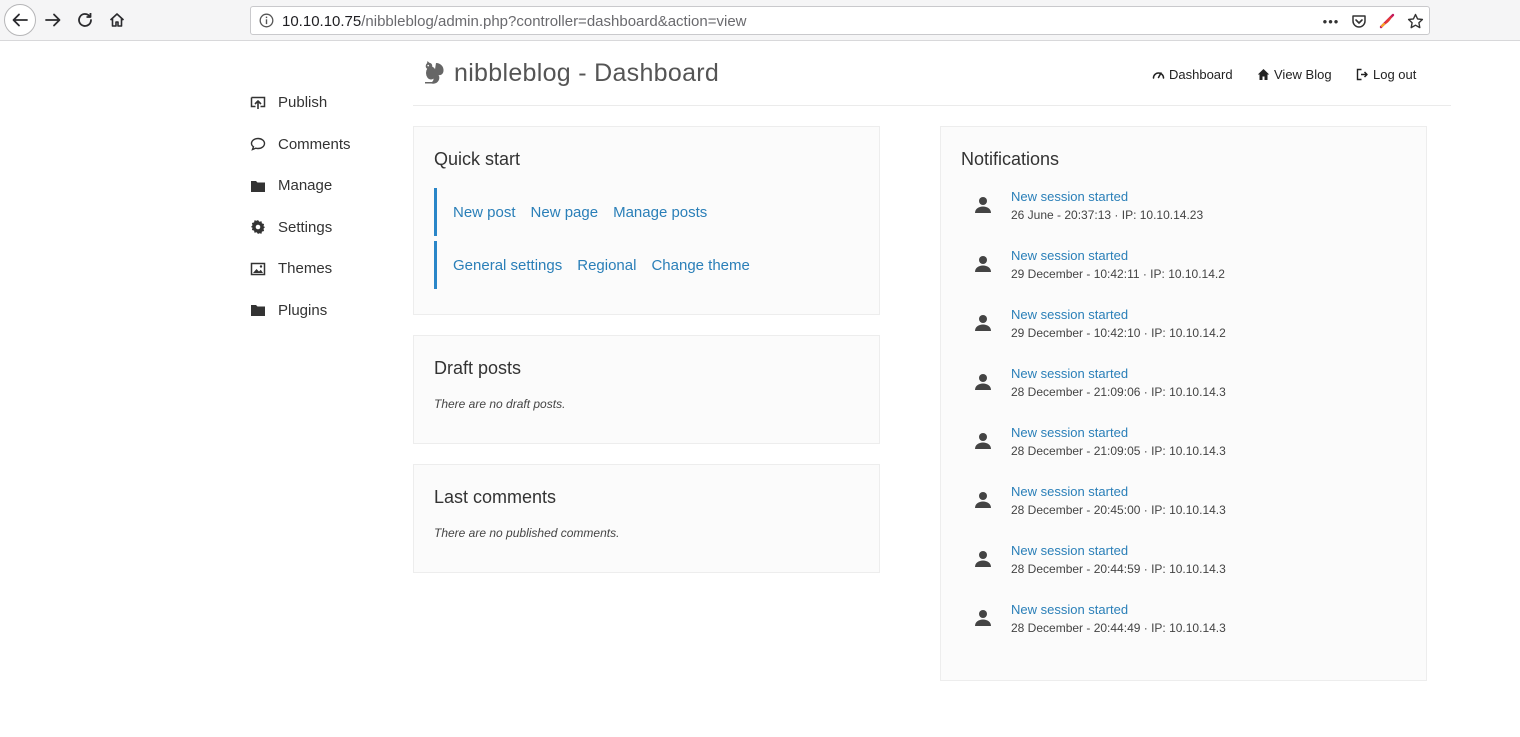 The height and width of the screenshot is (737, 1520). I want to click on gear-icon, so click(258, 227).